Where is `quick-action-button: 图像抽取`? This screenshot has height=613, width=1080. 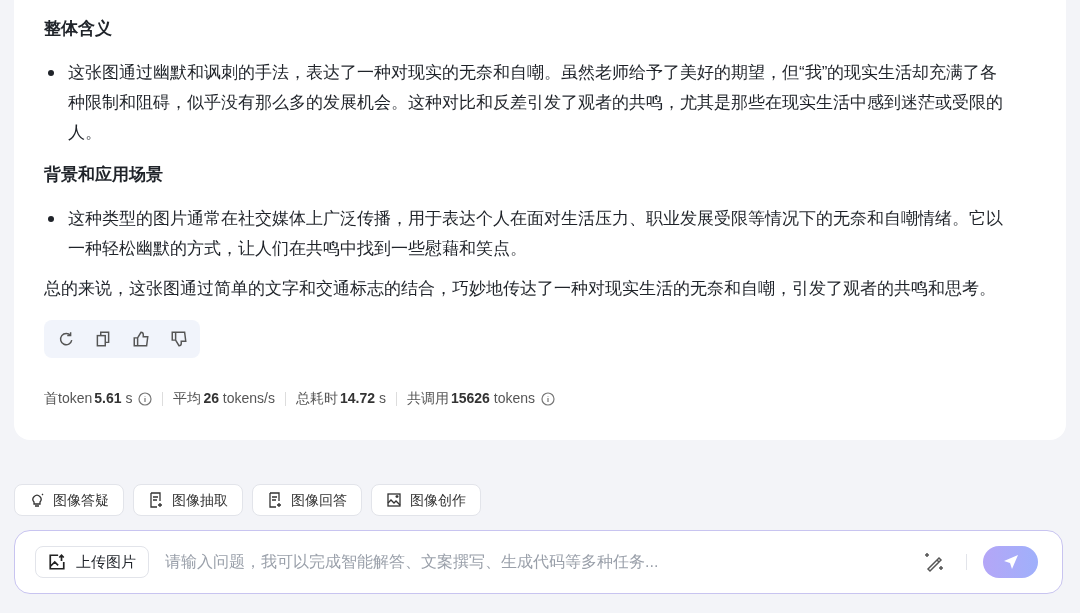 quick-action-button: 图像抽取 is located at coordinates (188, 500).